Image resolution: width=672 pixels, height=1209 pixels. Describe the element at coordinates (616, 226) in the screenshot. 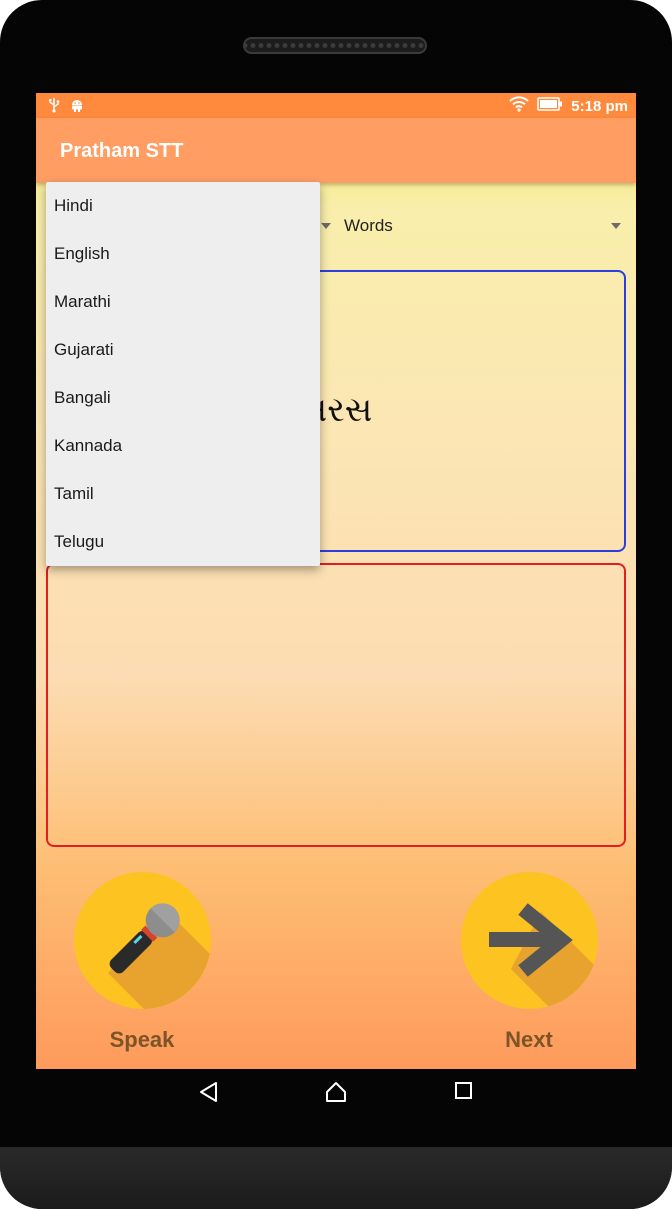

I see `type-spinner-arrow-icon` at that location.